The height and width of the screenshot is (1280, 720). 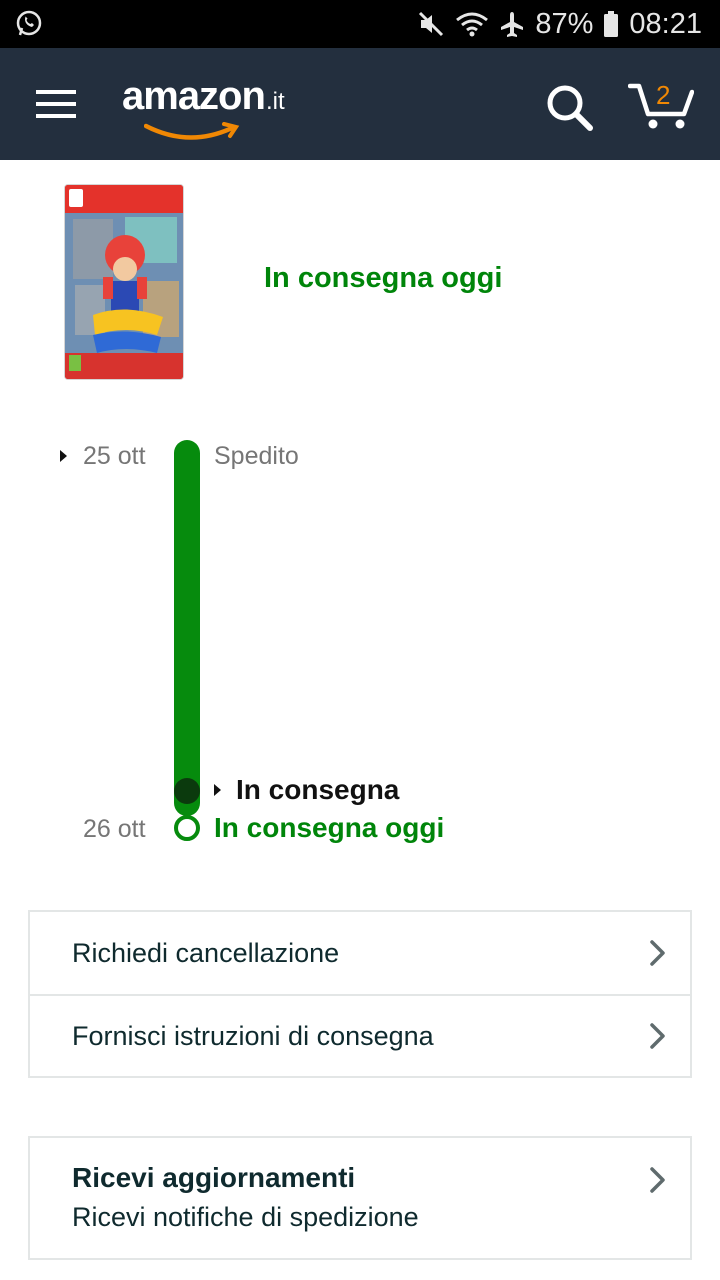 I want to click on logo-smile-icon, so click(x=192, y=131).